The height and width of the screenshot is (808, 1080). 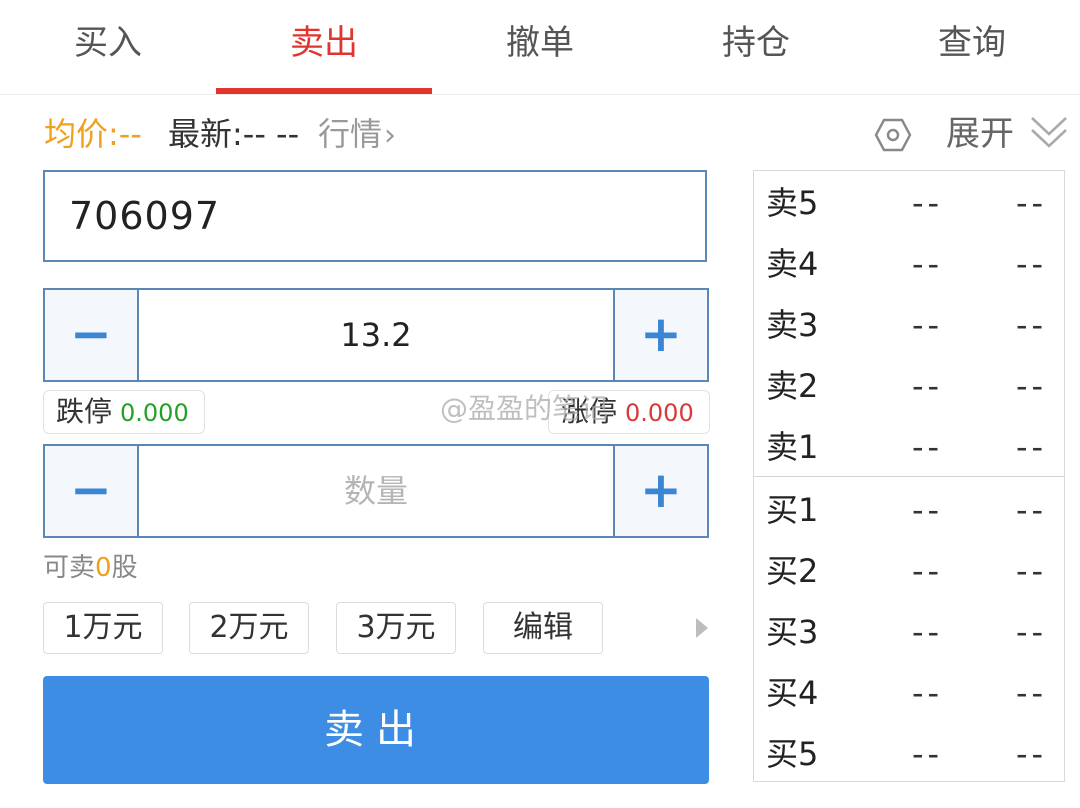 I want to click on tab-query: 查询, so click(x=972, y=47).